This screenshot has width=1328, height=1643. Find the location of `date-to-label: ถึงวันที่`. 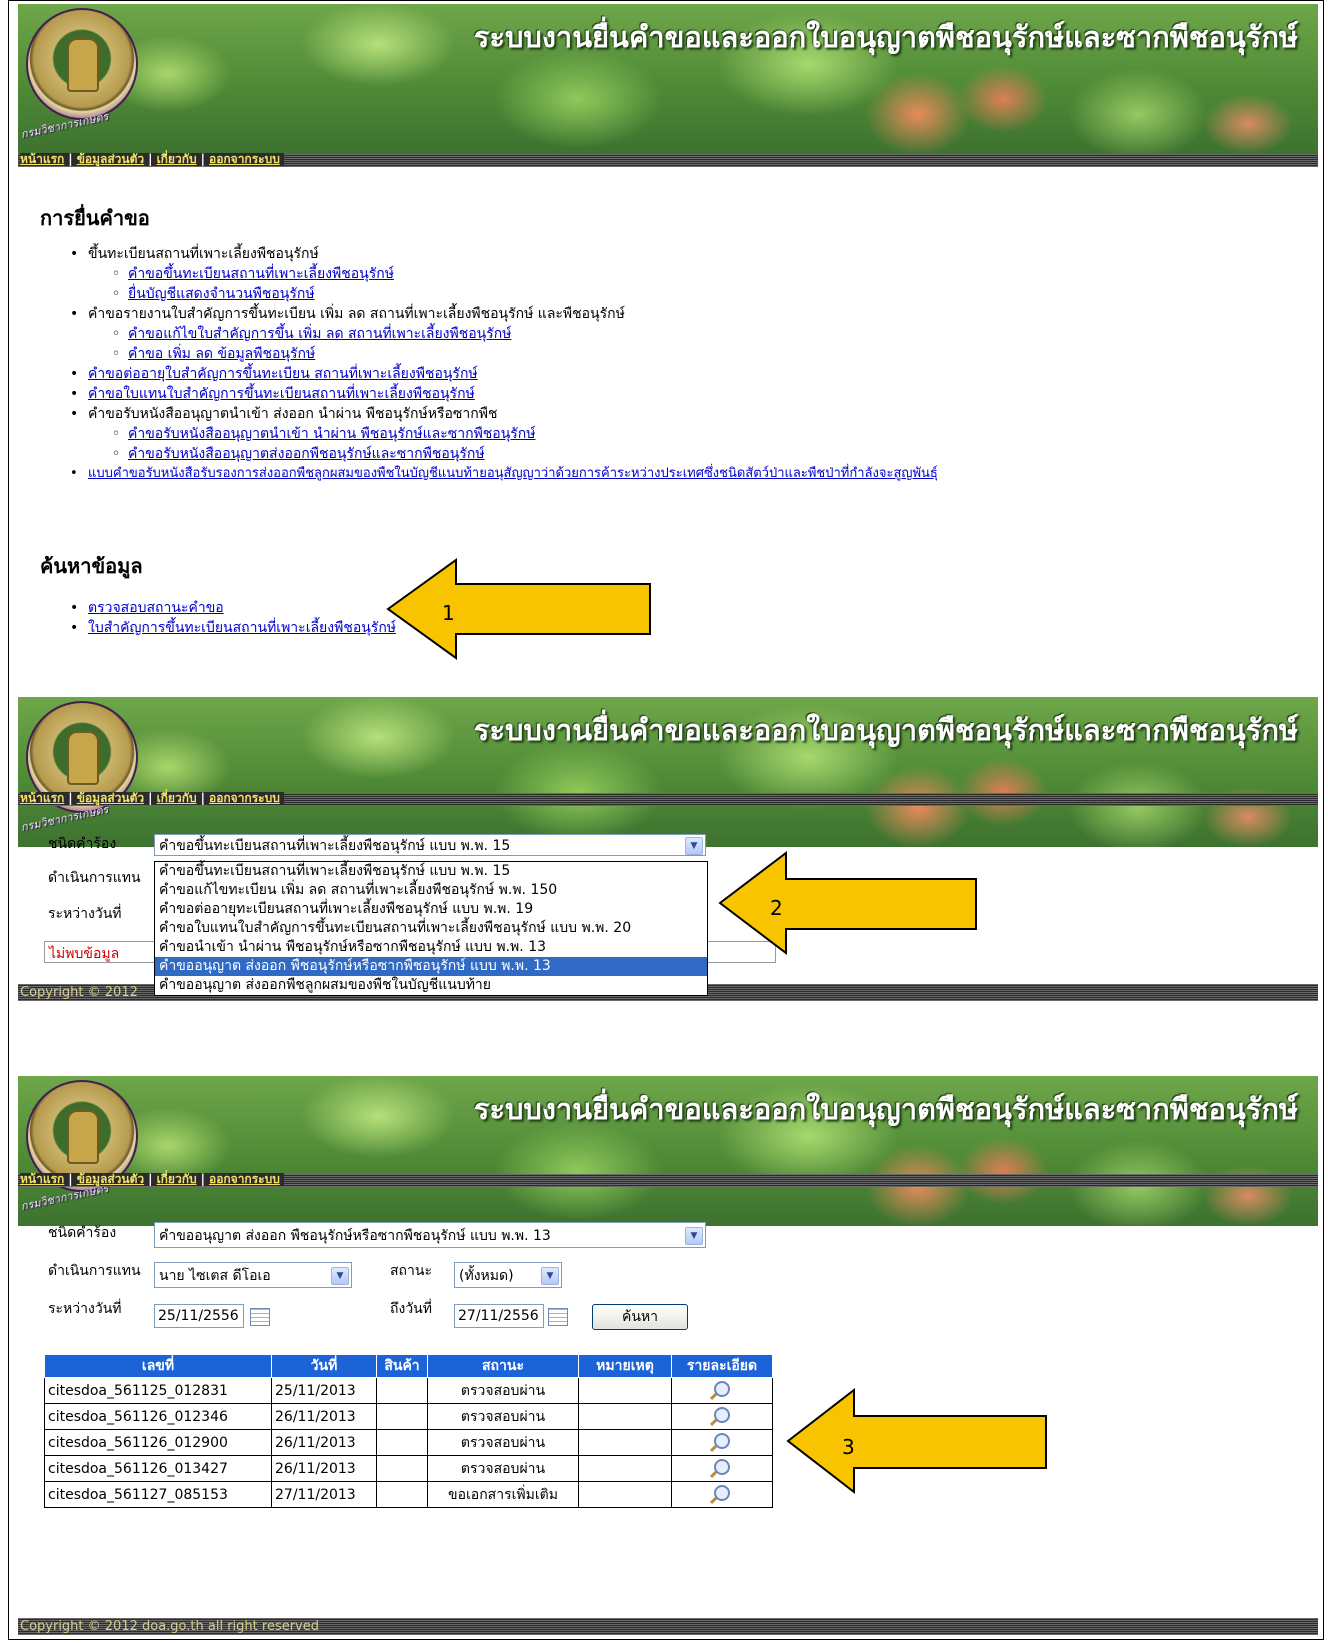

date-to-label: ถึงวันที่ is located at coordinates (411, 1309).